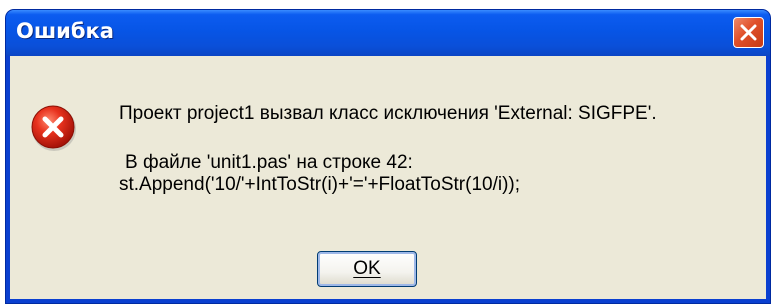 Image resolution: width=773 pixels, height=305 pixels. What do you see at coordinates (388, 33) in the screenshot?
I see `title-bar: Ошибка` at bounding box center [388, 33].